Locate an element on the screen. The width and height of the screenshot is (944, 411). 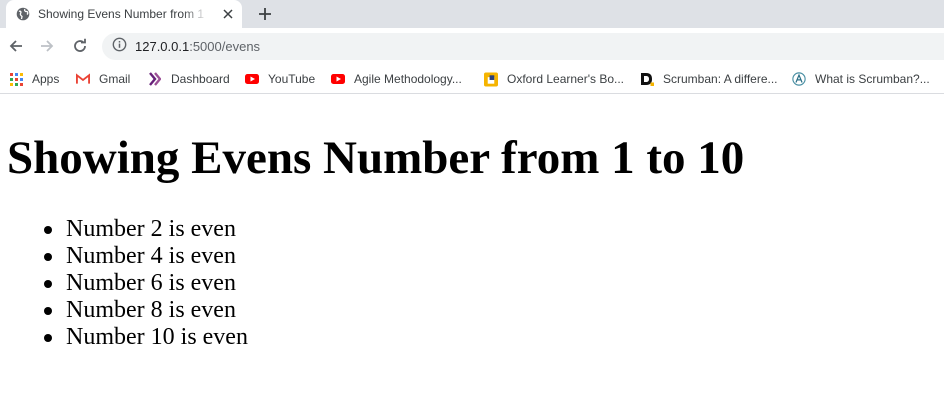
forward-arrow-icon is located at coordinates (47, 46).